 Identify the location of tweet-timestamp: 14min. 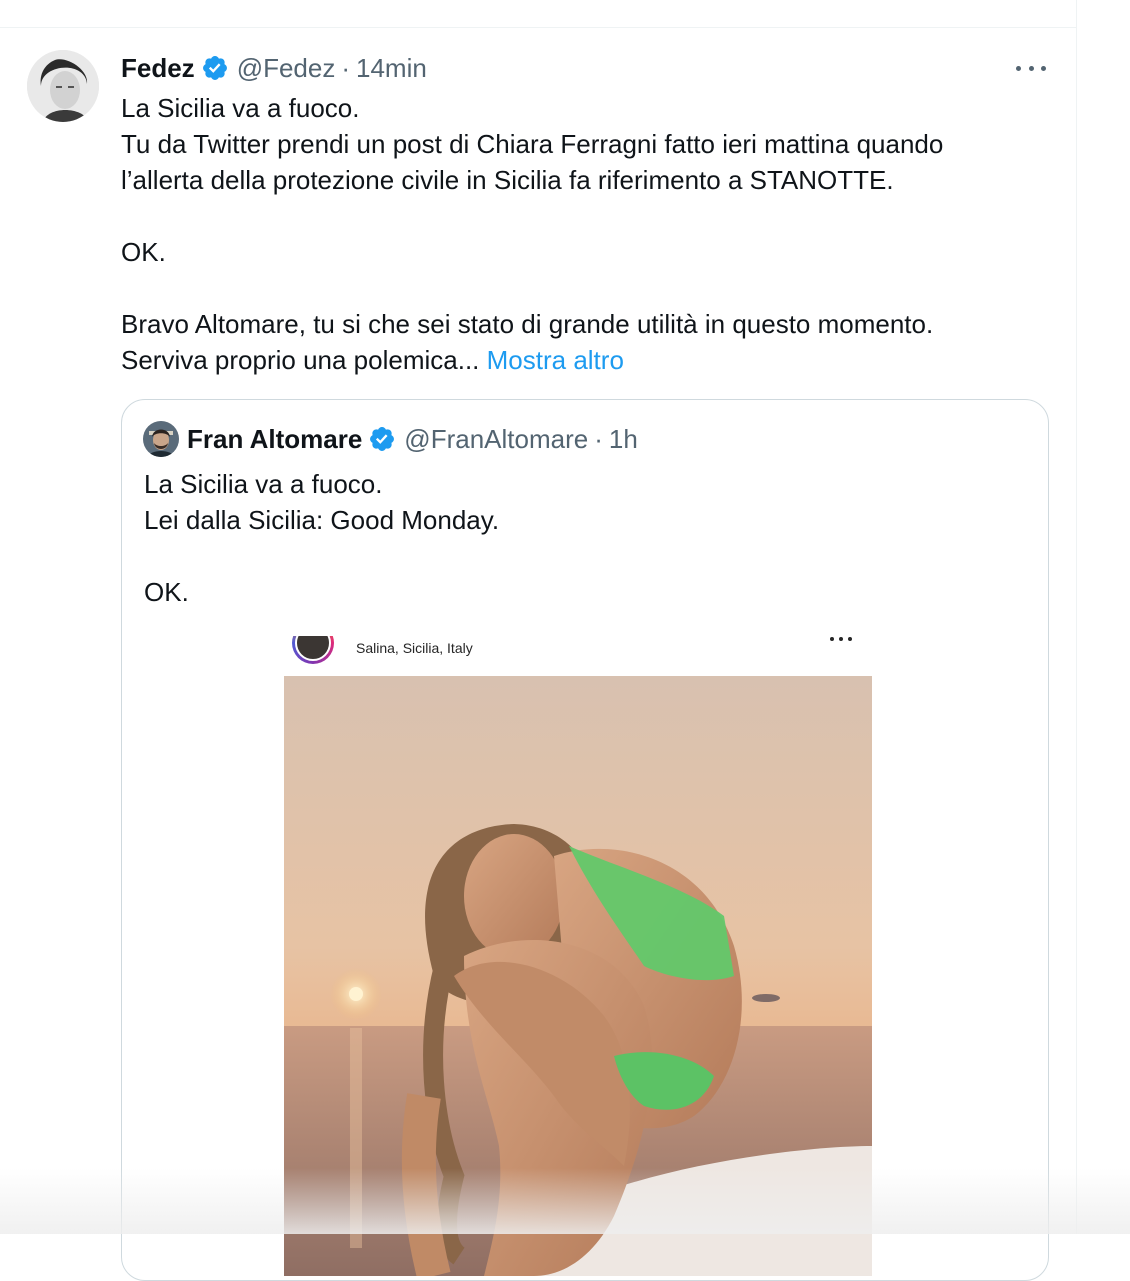
(391, 68).